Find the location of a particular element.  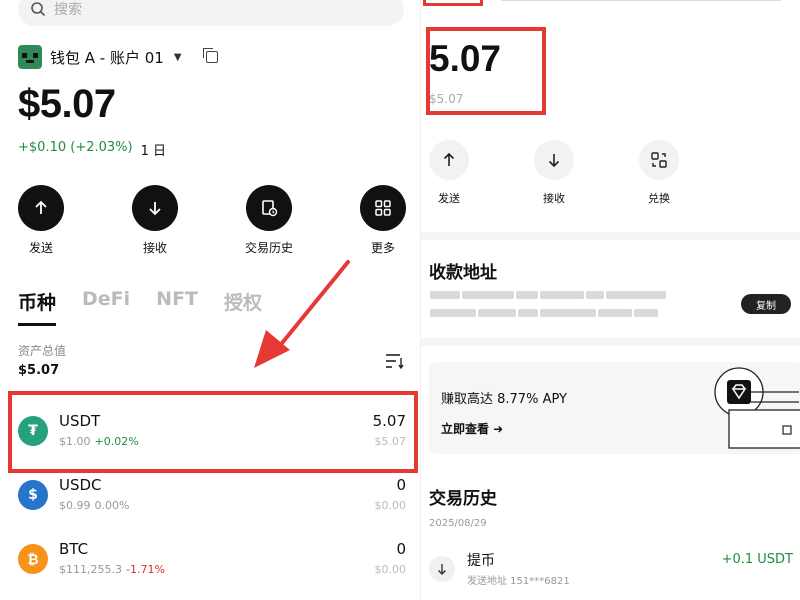

history-button: 交易历史 is located at coordinates (269, 220).